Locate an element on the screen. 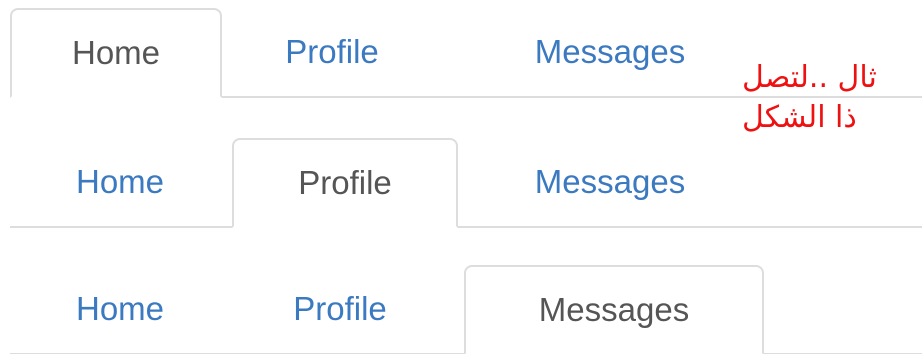  annotation-line-2: ذا الشكل is located at coordinates (799, 117).